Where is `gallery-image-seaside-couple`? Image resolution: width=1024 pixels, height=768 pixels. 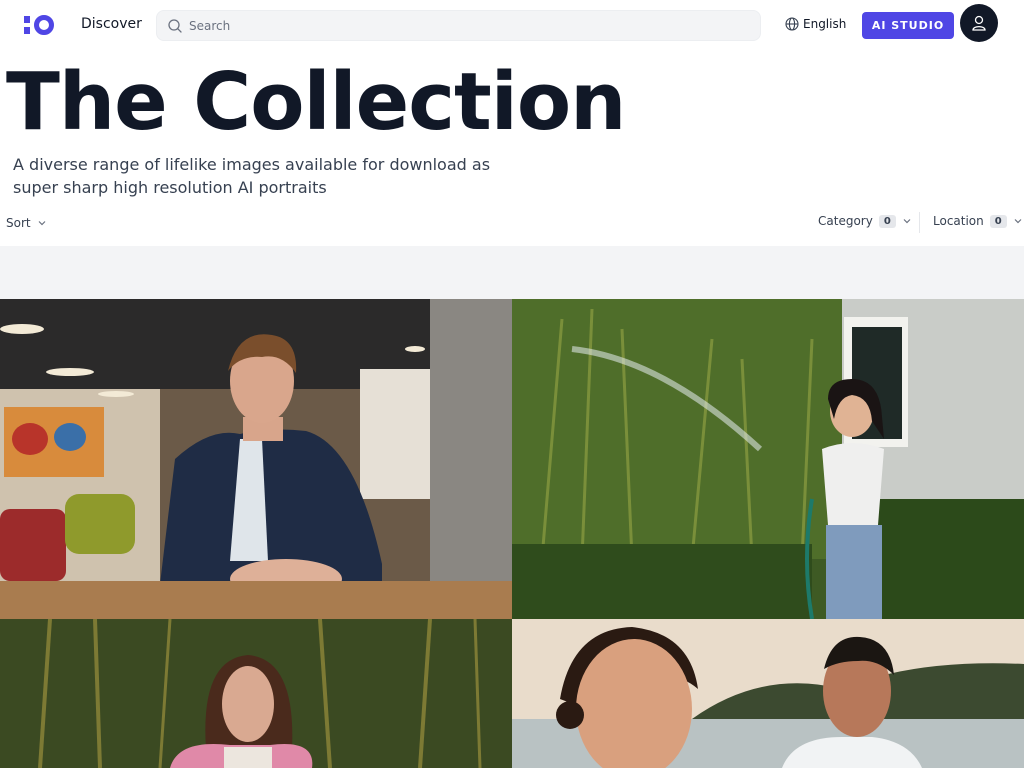 gallery-image-seaside-couple is located at coordinates (768, 693).